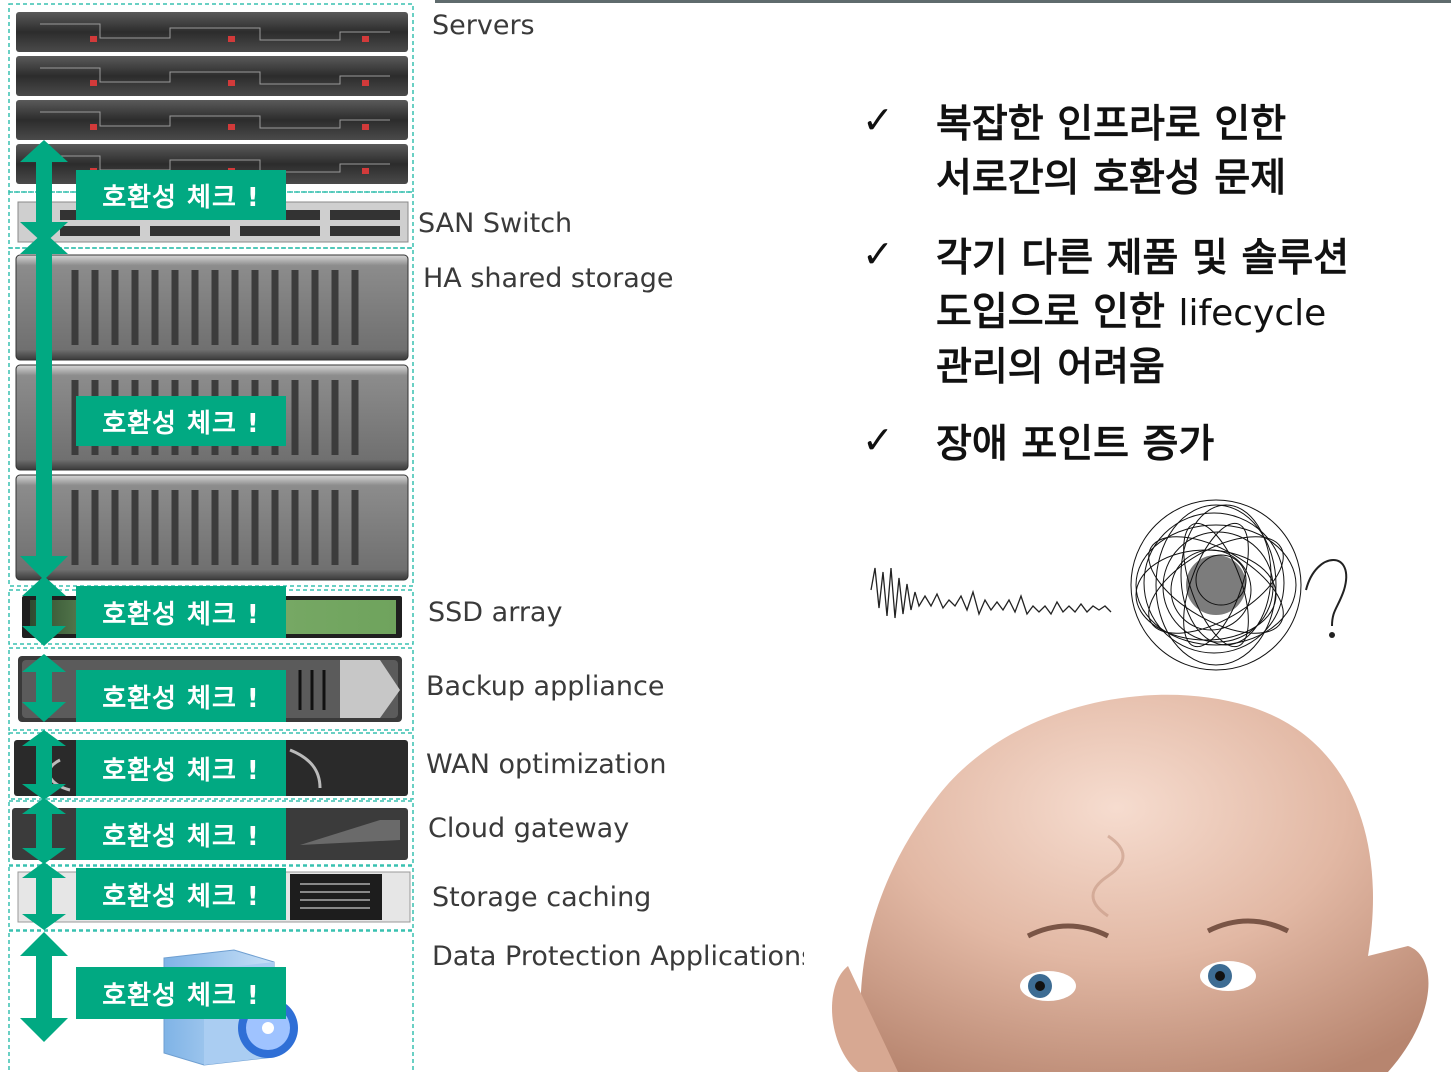 The image size is (1451, 1072). I want to click on issue-text-line: 도입으로 인한, so click(1057, 312).